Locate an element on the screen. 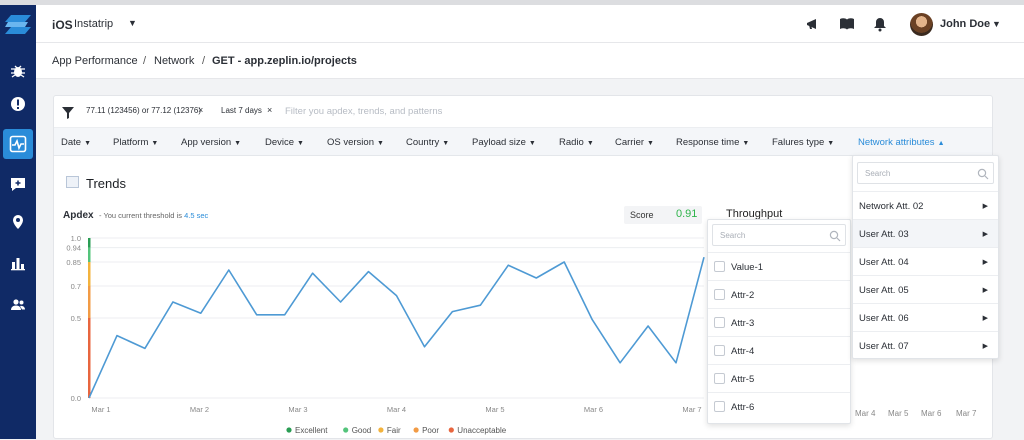 This screenshot has height=440, width=1024. attribute-option: Attr-5 is located at coordinates (779, 378).